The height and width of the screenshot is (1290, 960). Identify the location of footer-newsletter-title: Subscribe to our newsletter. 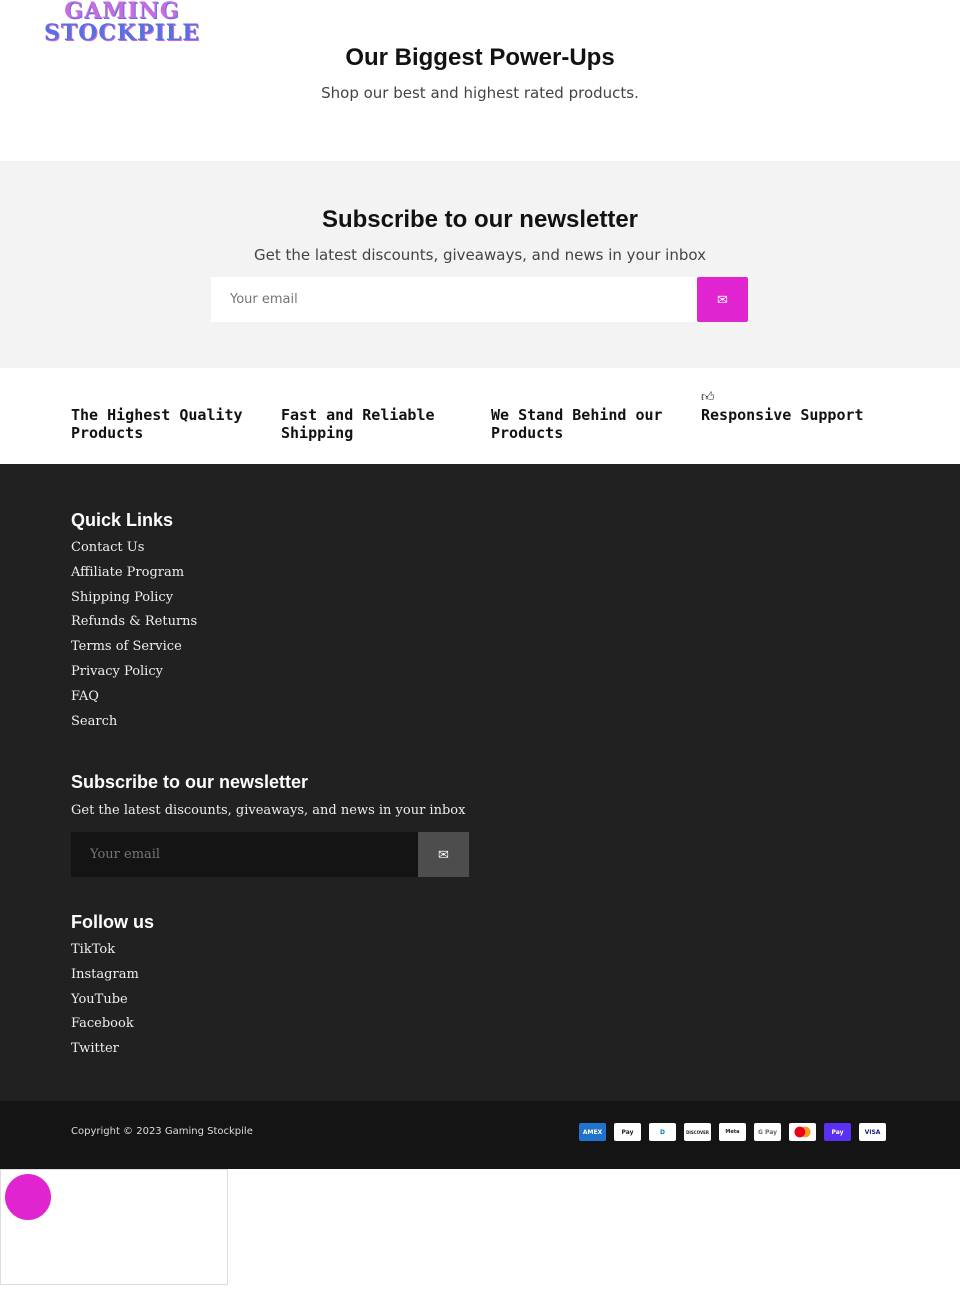
(190, 782).